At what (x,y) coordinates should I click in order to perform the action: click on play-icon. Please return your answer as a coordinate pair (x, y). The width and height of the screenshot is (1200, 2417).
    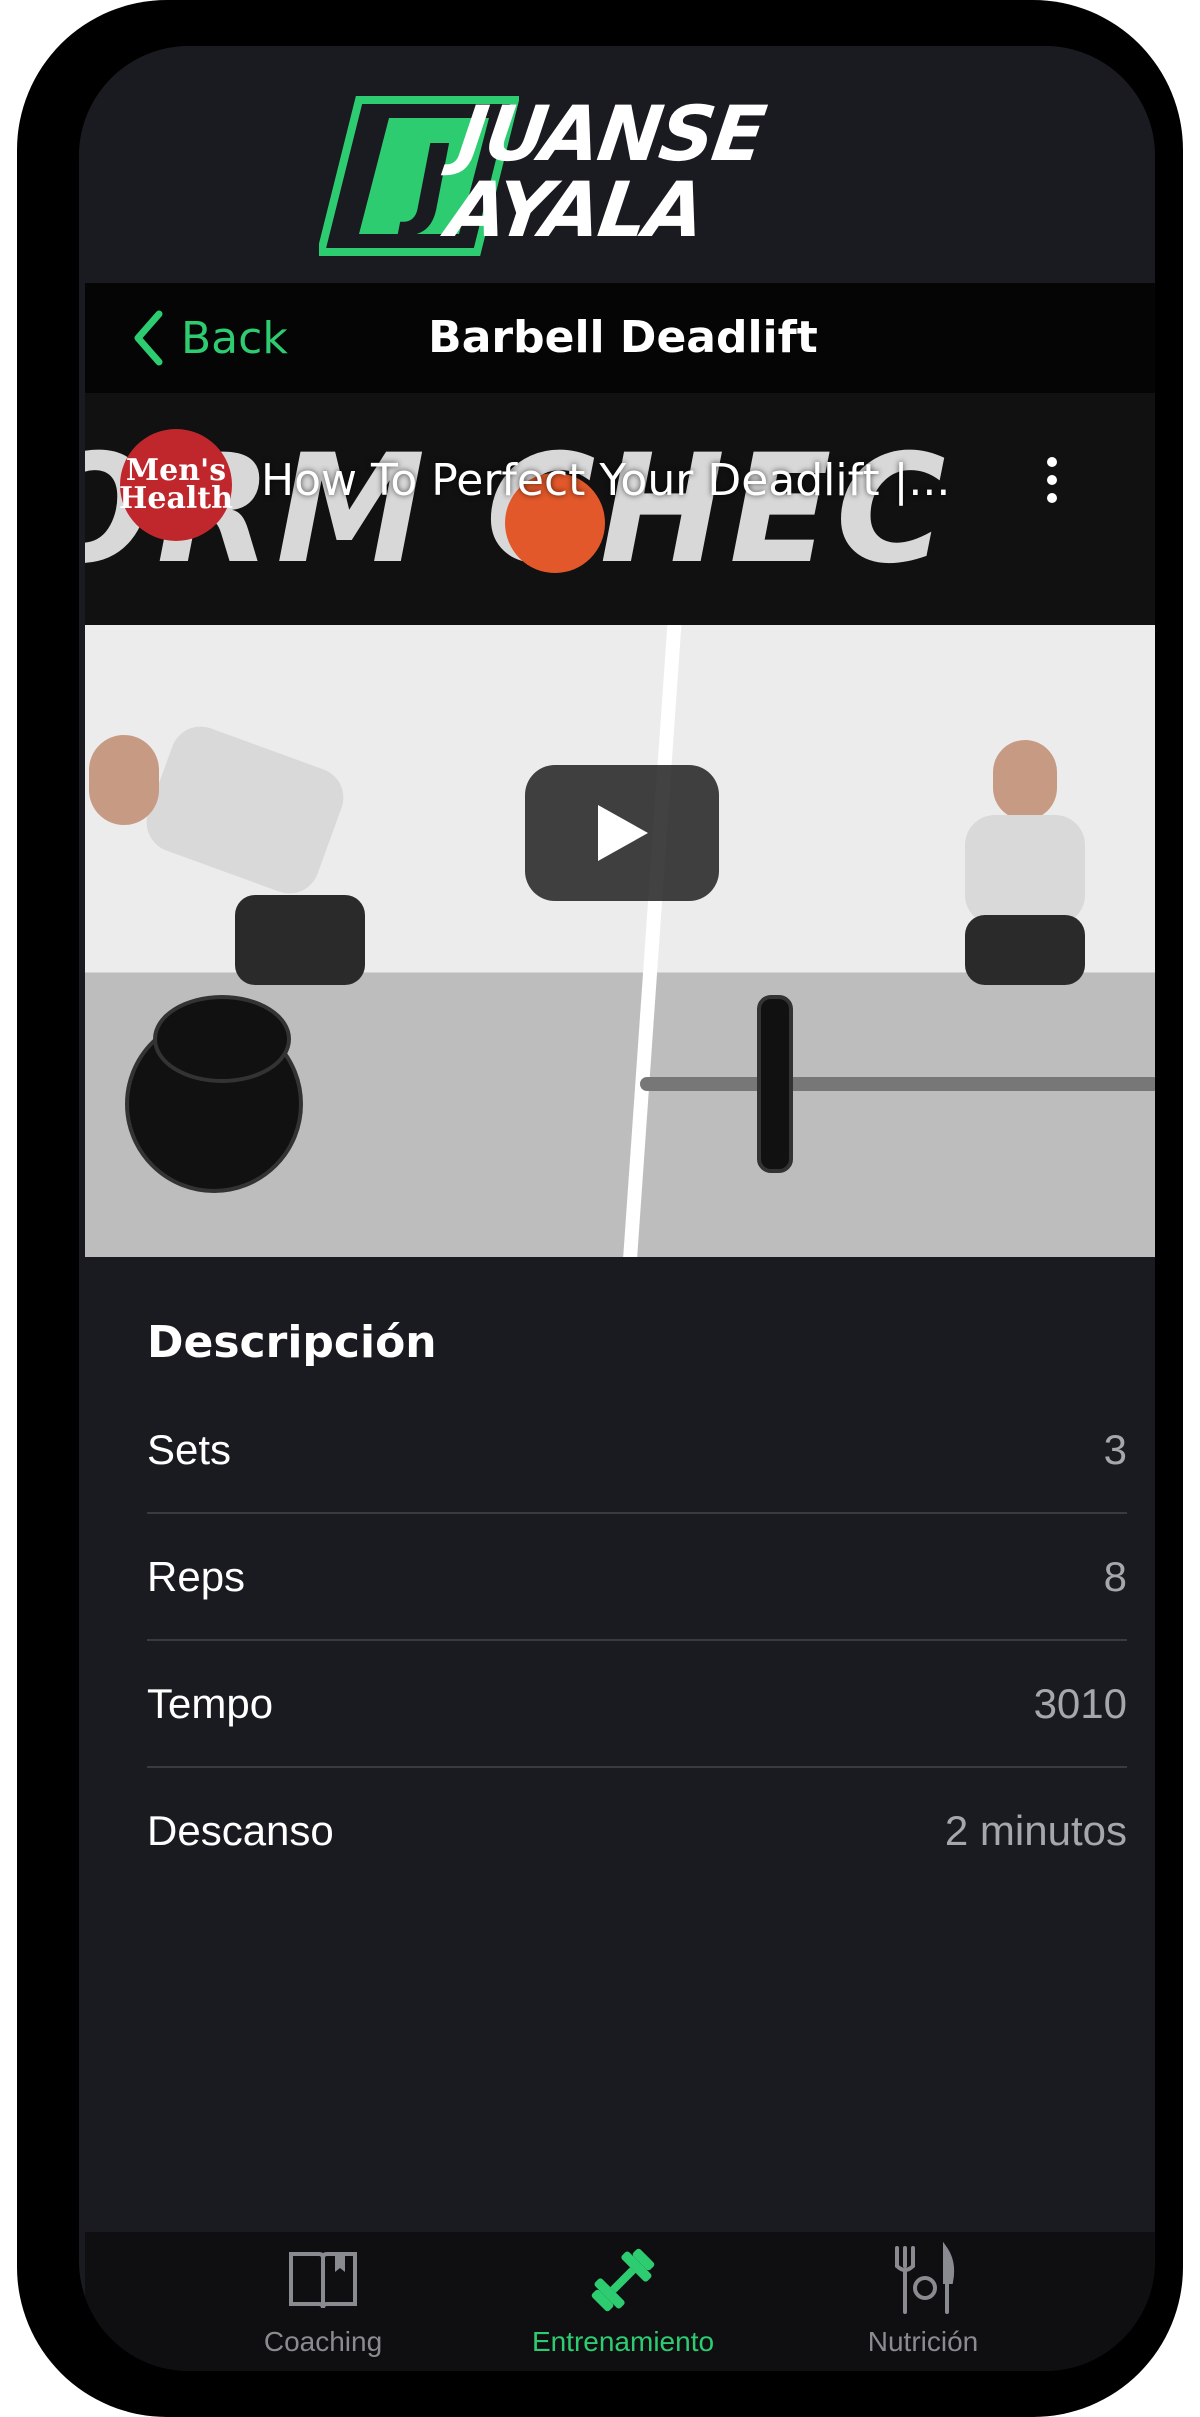
    Looking at the image, I should click on (623, 833).